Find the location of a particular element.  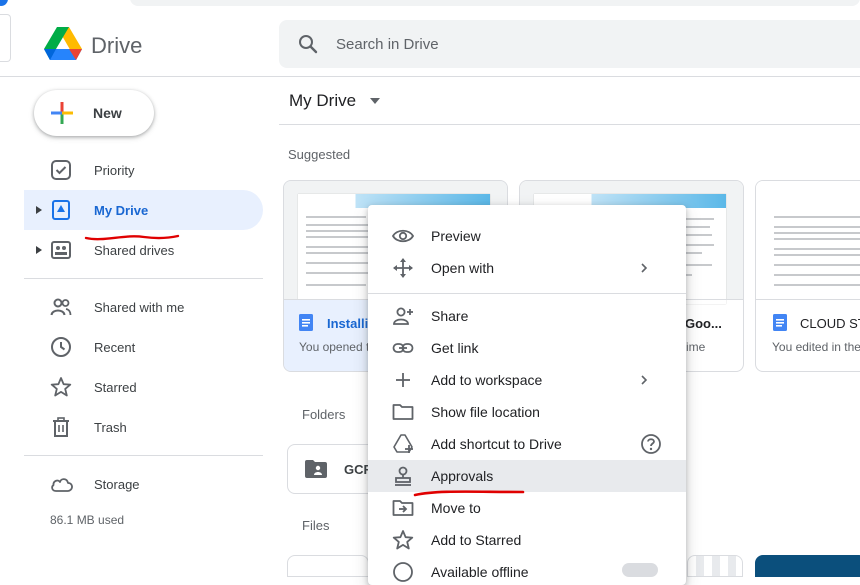

person-add-icon is located at coordinates (403, 316).